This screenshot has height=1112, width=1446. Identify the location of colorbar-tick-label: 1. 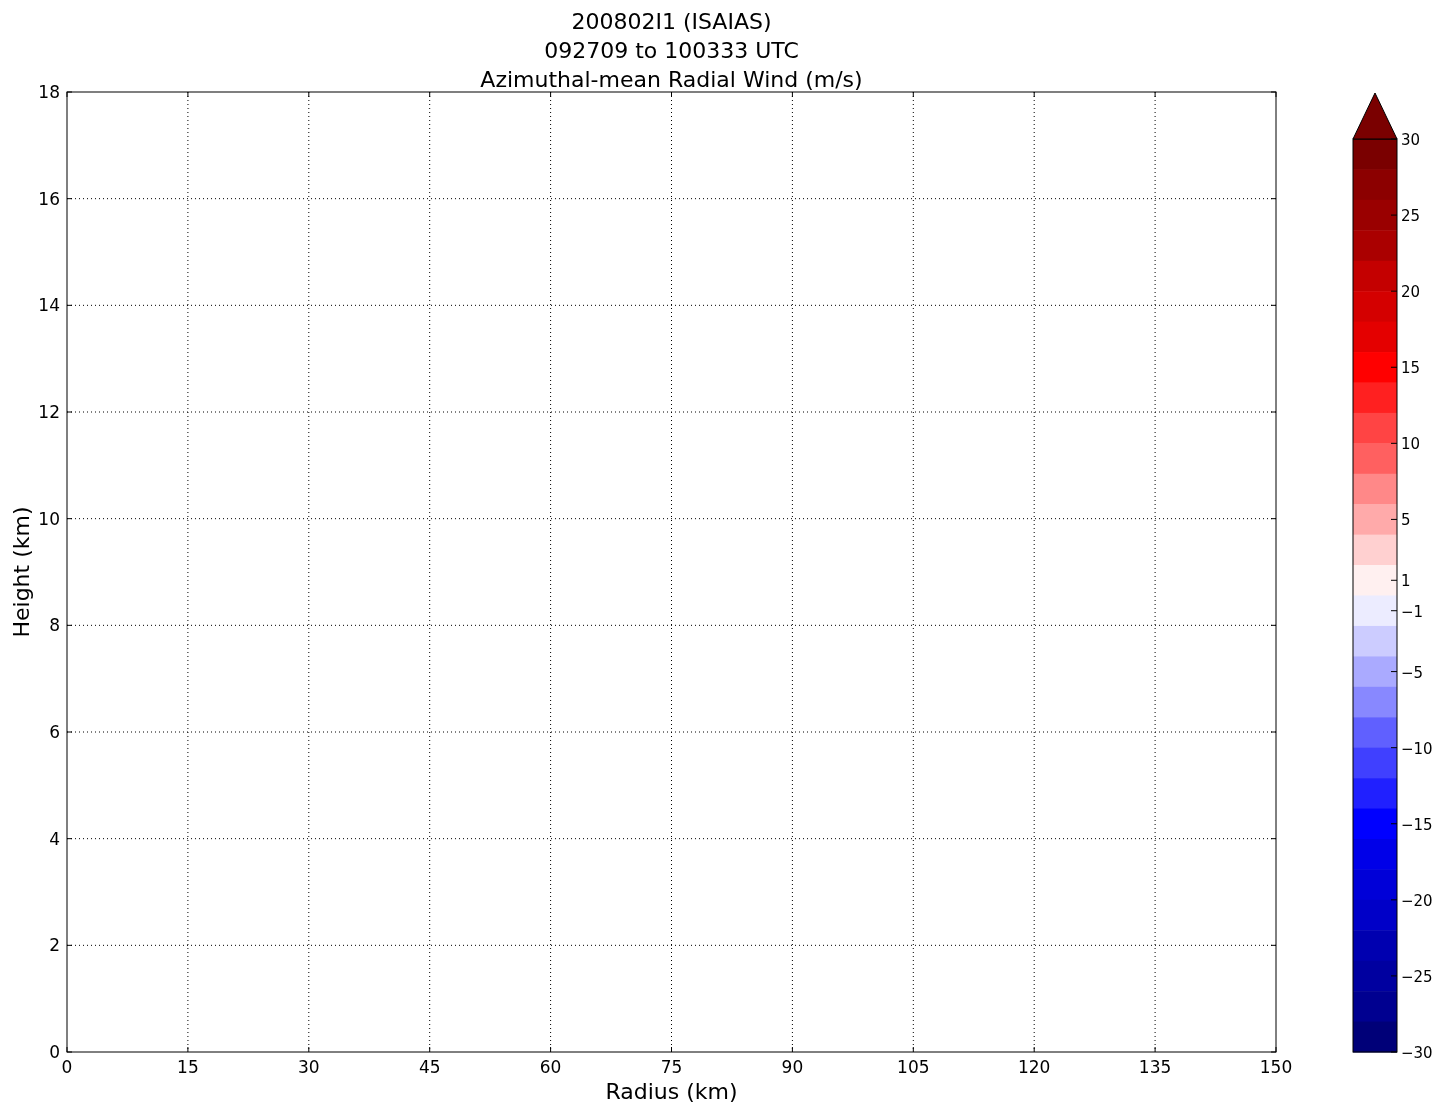
(1406, 581).